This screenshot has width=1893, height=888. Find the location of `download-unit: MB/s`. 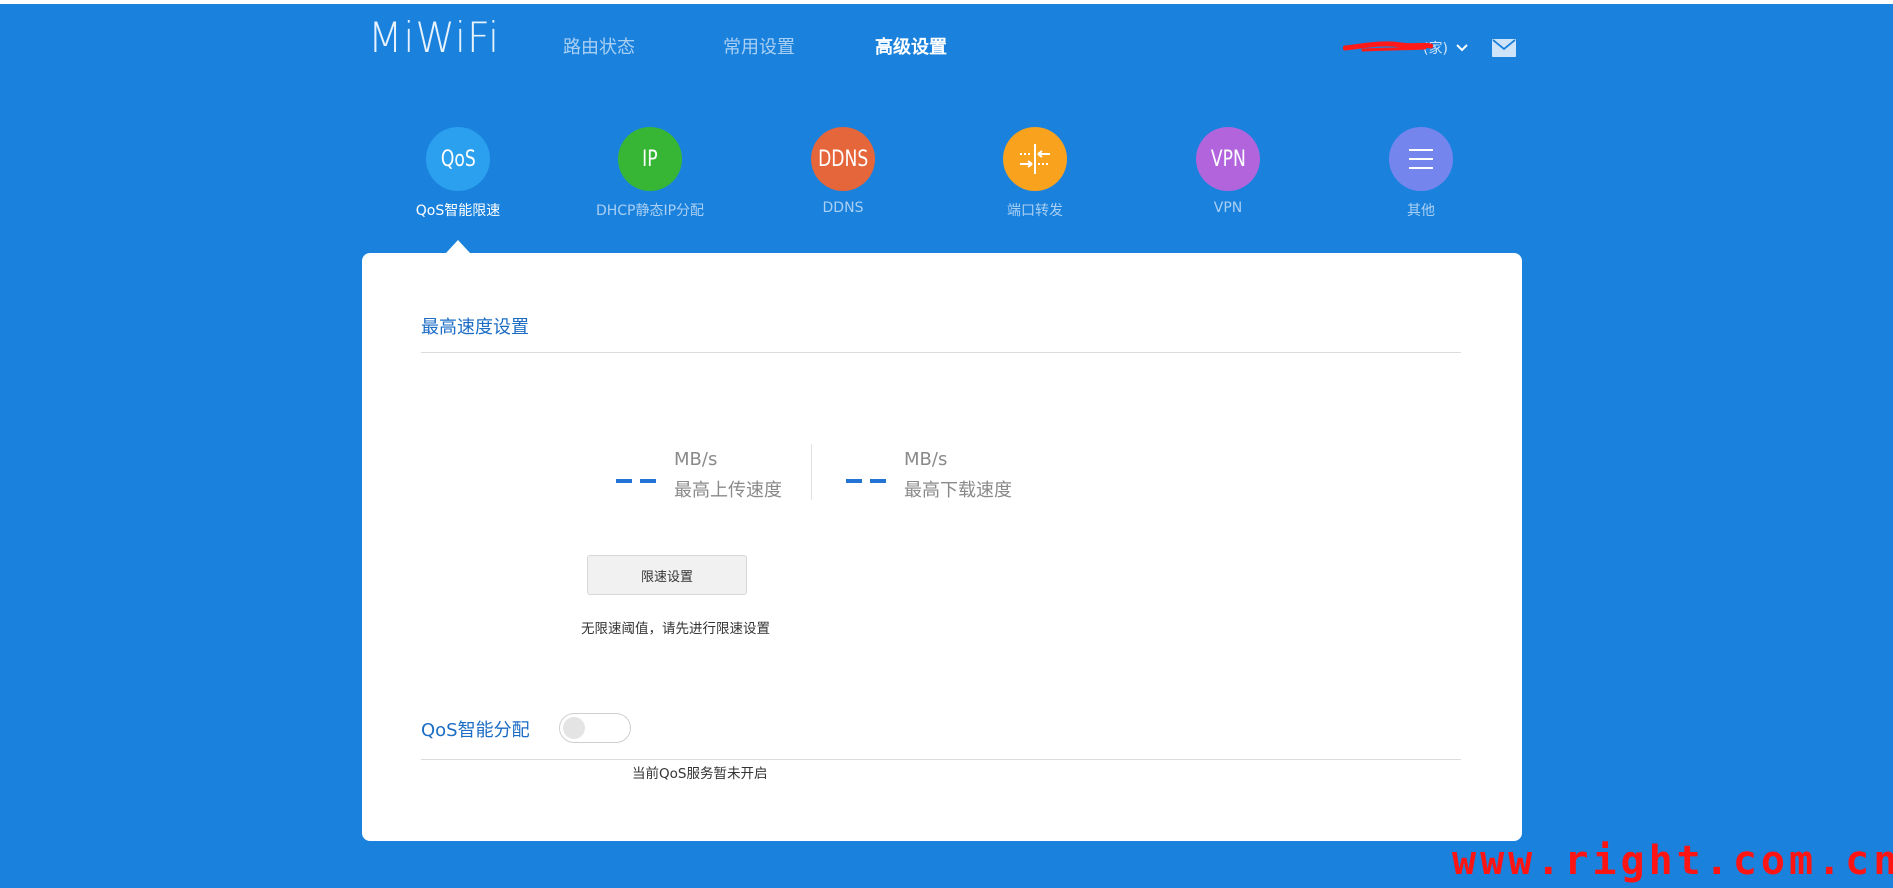

download-unit: MB/s is located at coordinates (926, 459).